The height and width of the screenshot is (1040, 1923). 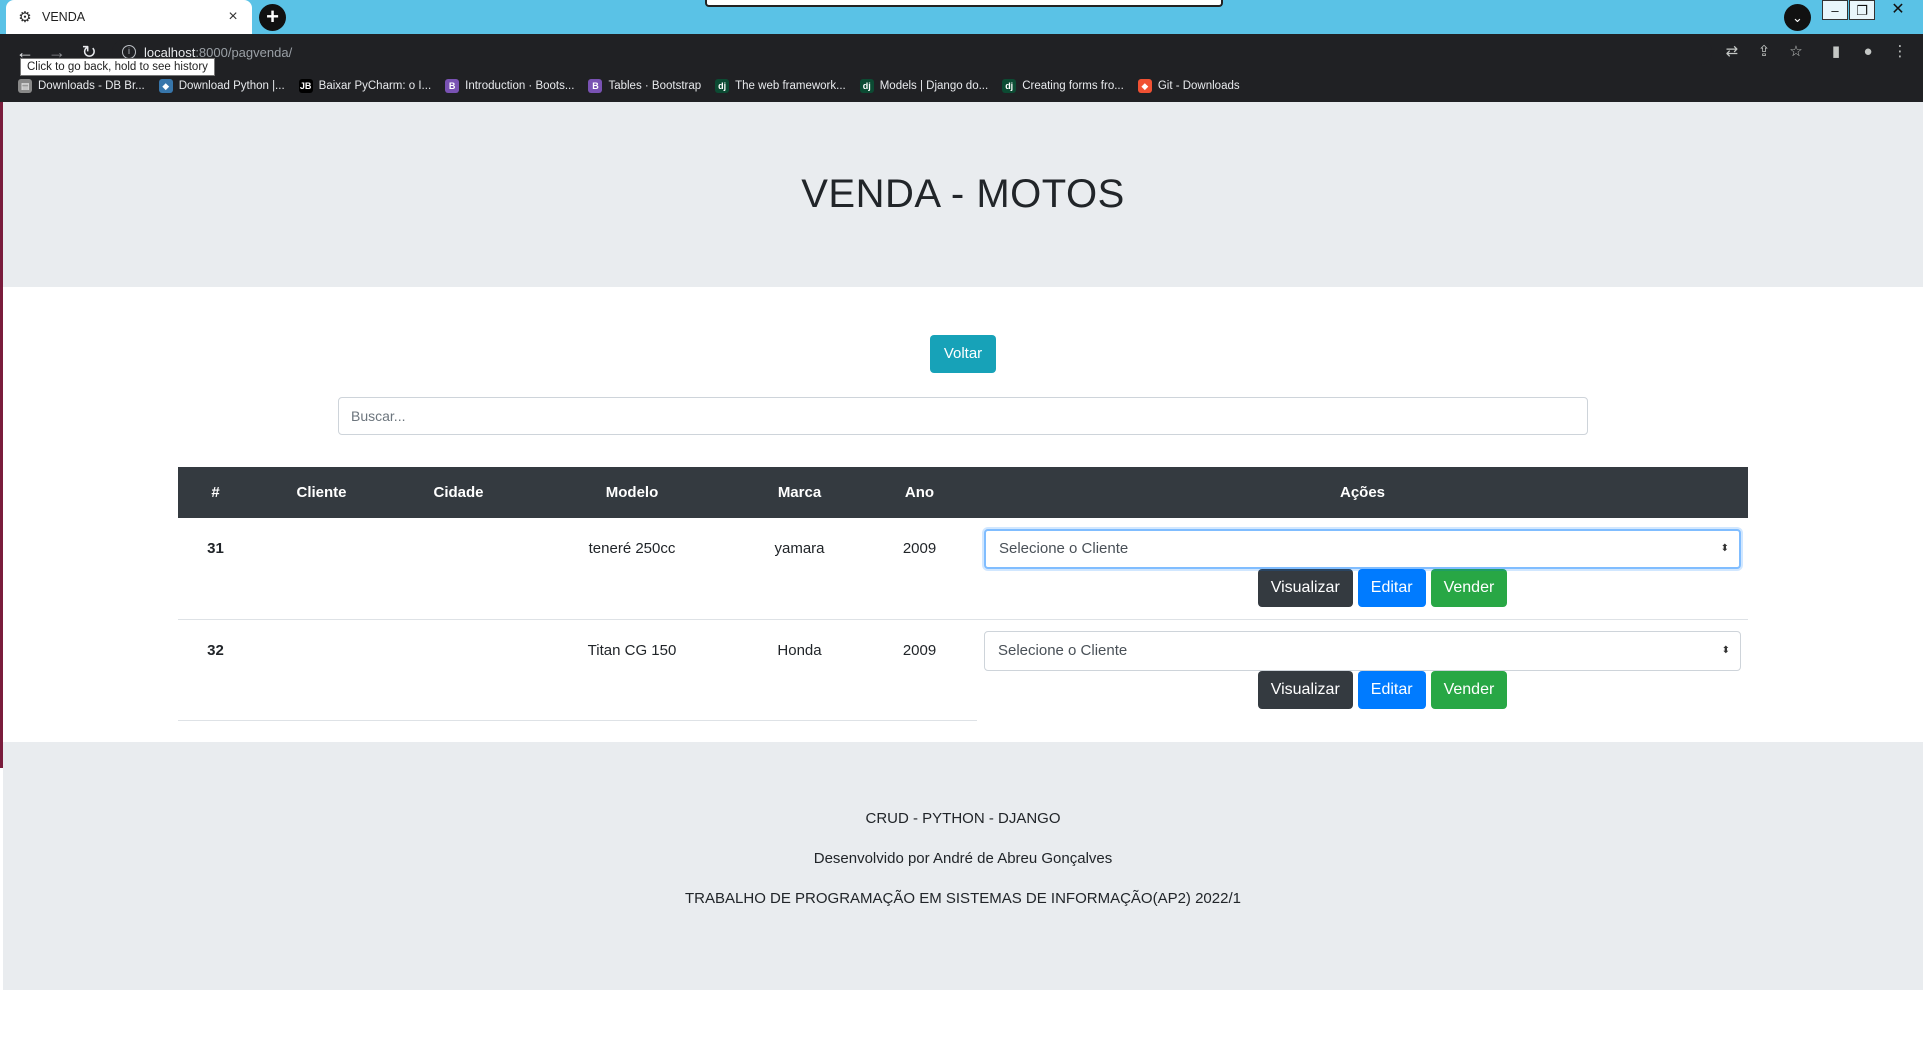 What do you see at coordinates (1764, 52) in the screenshot?
I see `share-icon: ⇪` at bounding box center [1764, 52].